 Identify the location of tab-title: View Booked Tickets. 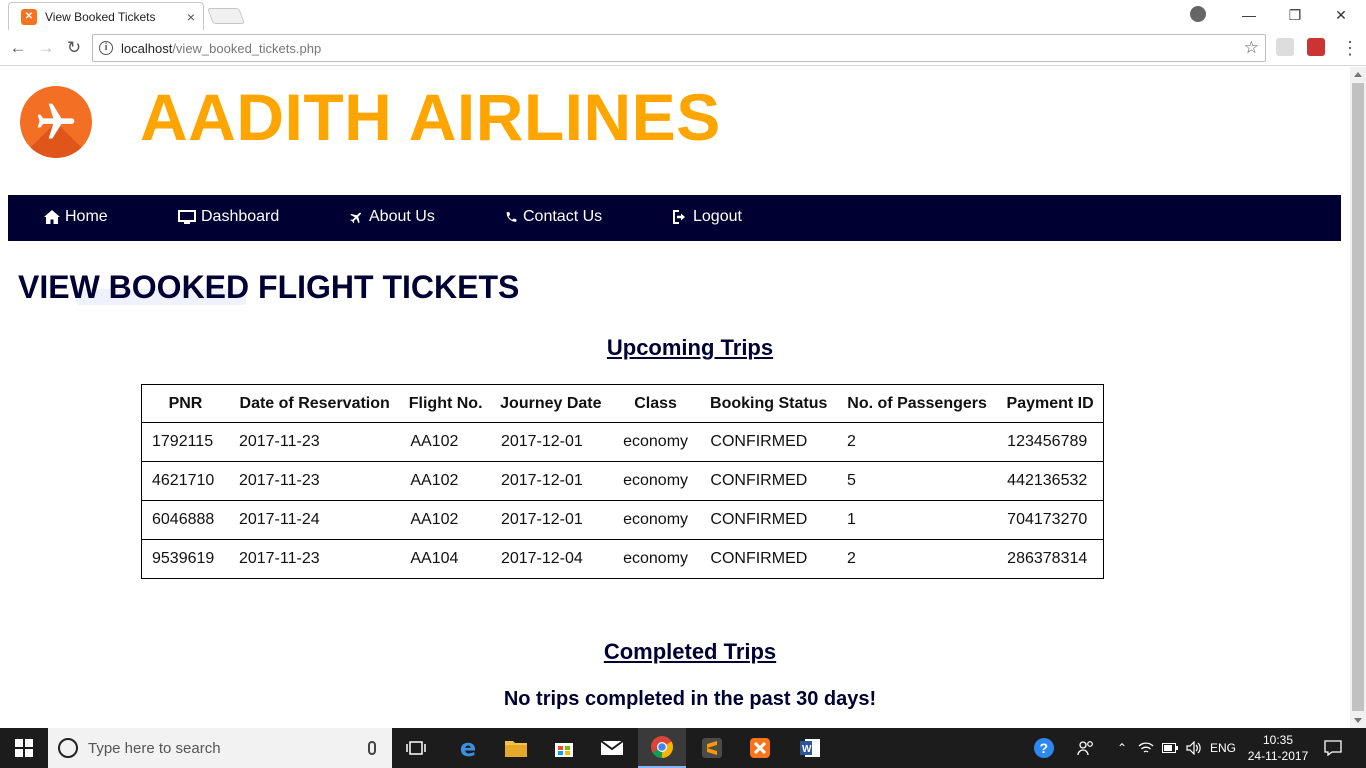
(100, 16).